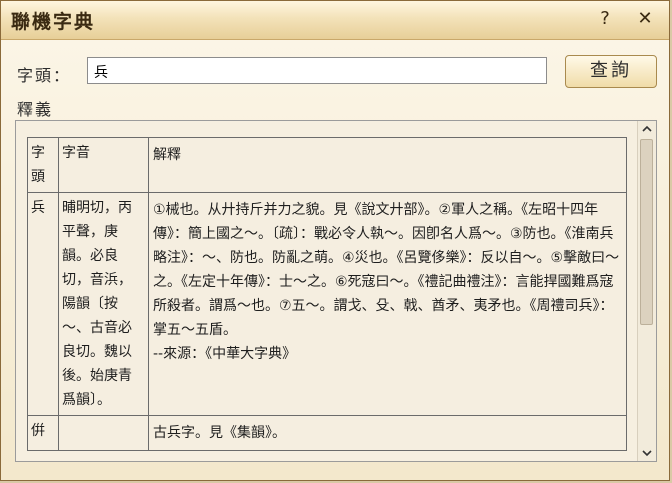  Describe the element at coordinates (645, 19) in the screenshot. I see `close-button: ✕` at that location.